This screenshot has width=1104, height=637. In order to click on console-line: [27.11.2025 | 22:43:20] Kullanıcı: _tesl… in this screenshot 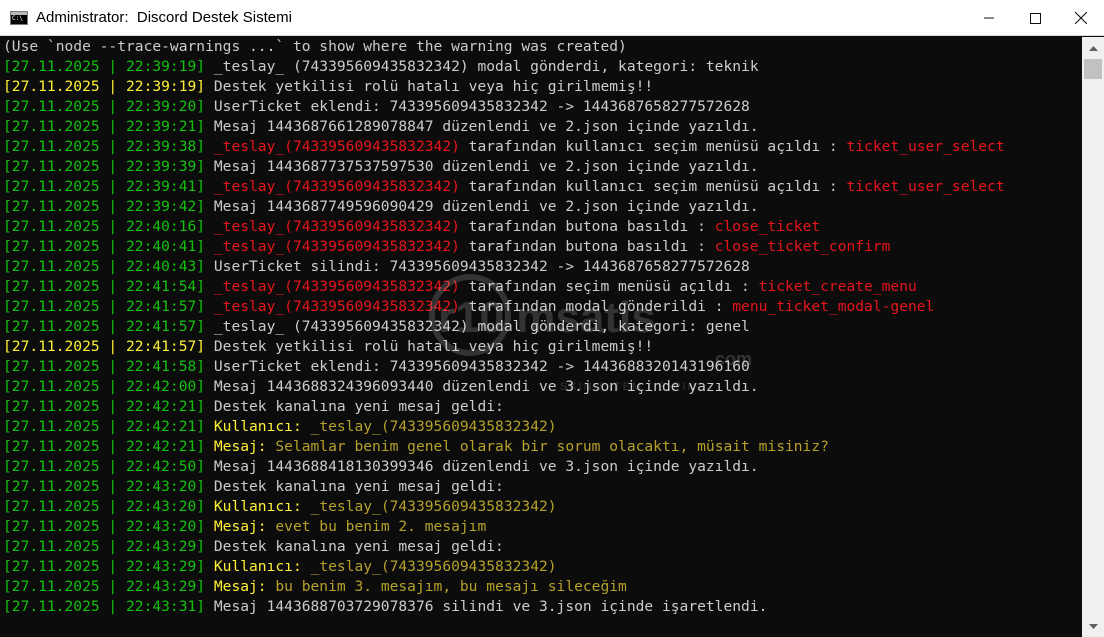, I will do `click(542, 507)`.